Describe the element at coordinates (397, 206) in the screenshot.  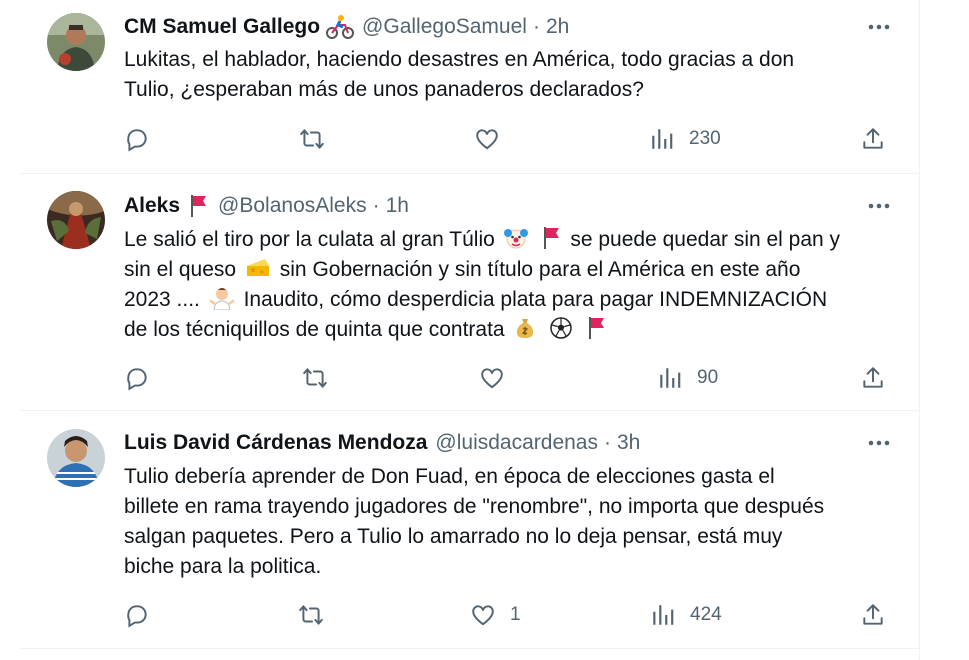
I see `timestamp: 1h` at that location.